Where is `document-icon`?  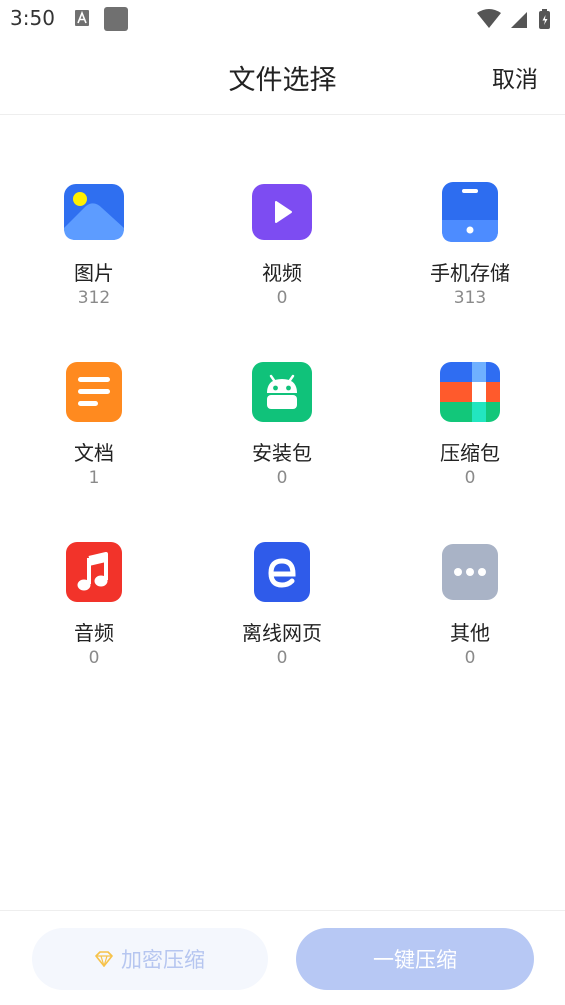 document-icon is located at coordinates (94, 392).